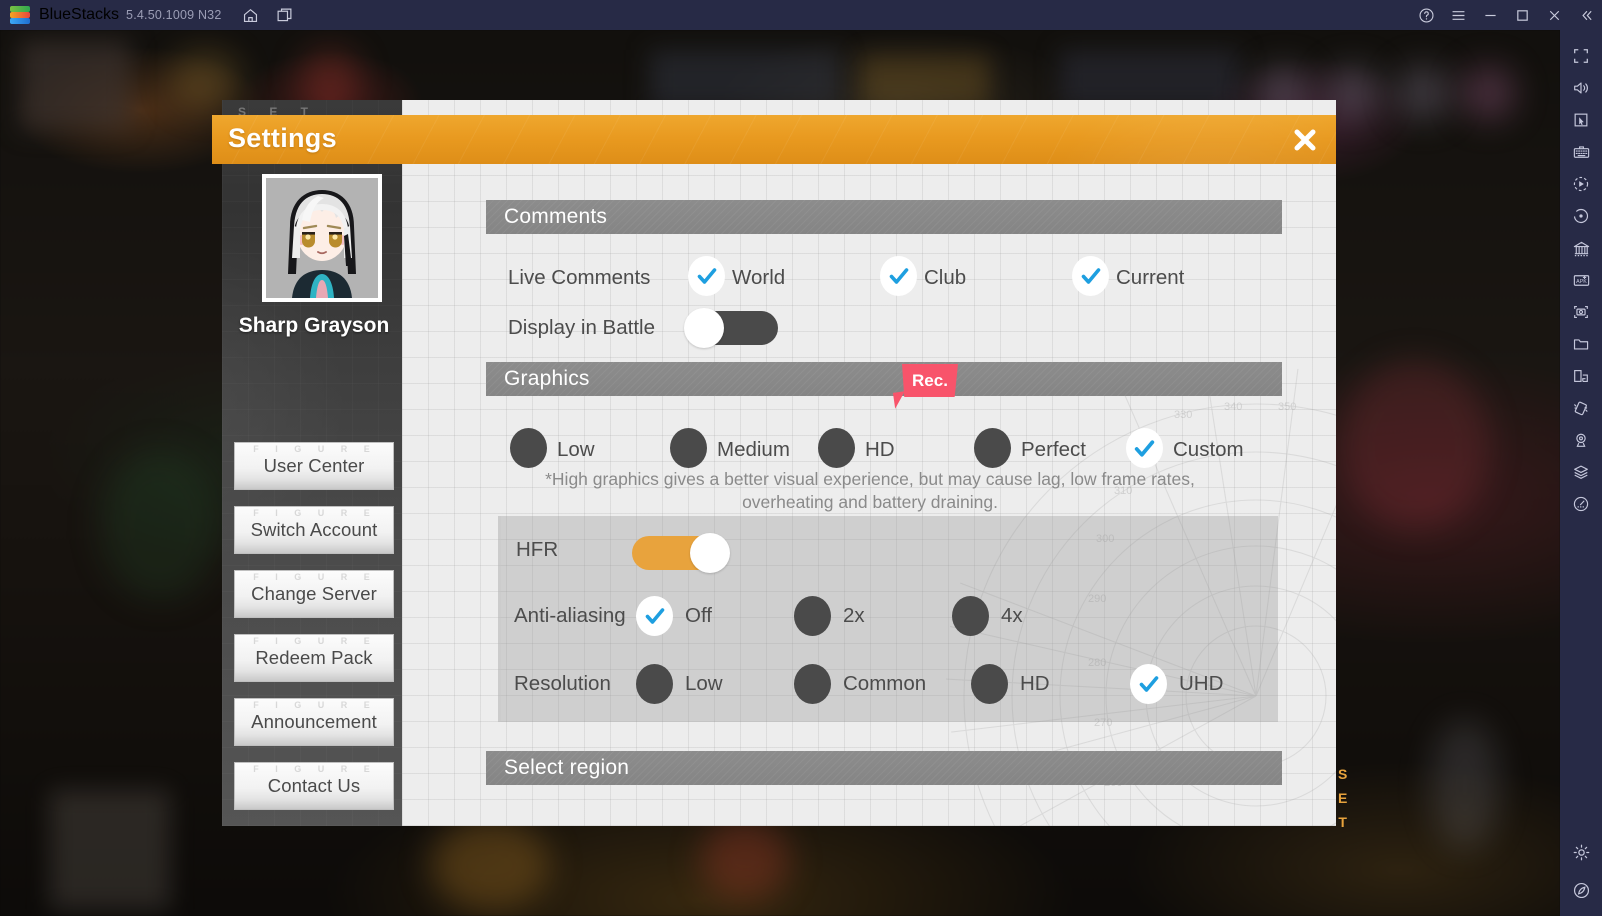  I want to click on cursor-icon, so click(1581, 120).